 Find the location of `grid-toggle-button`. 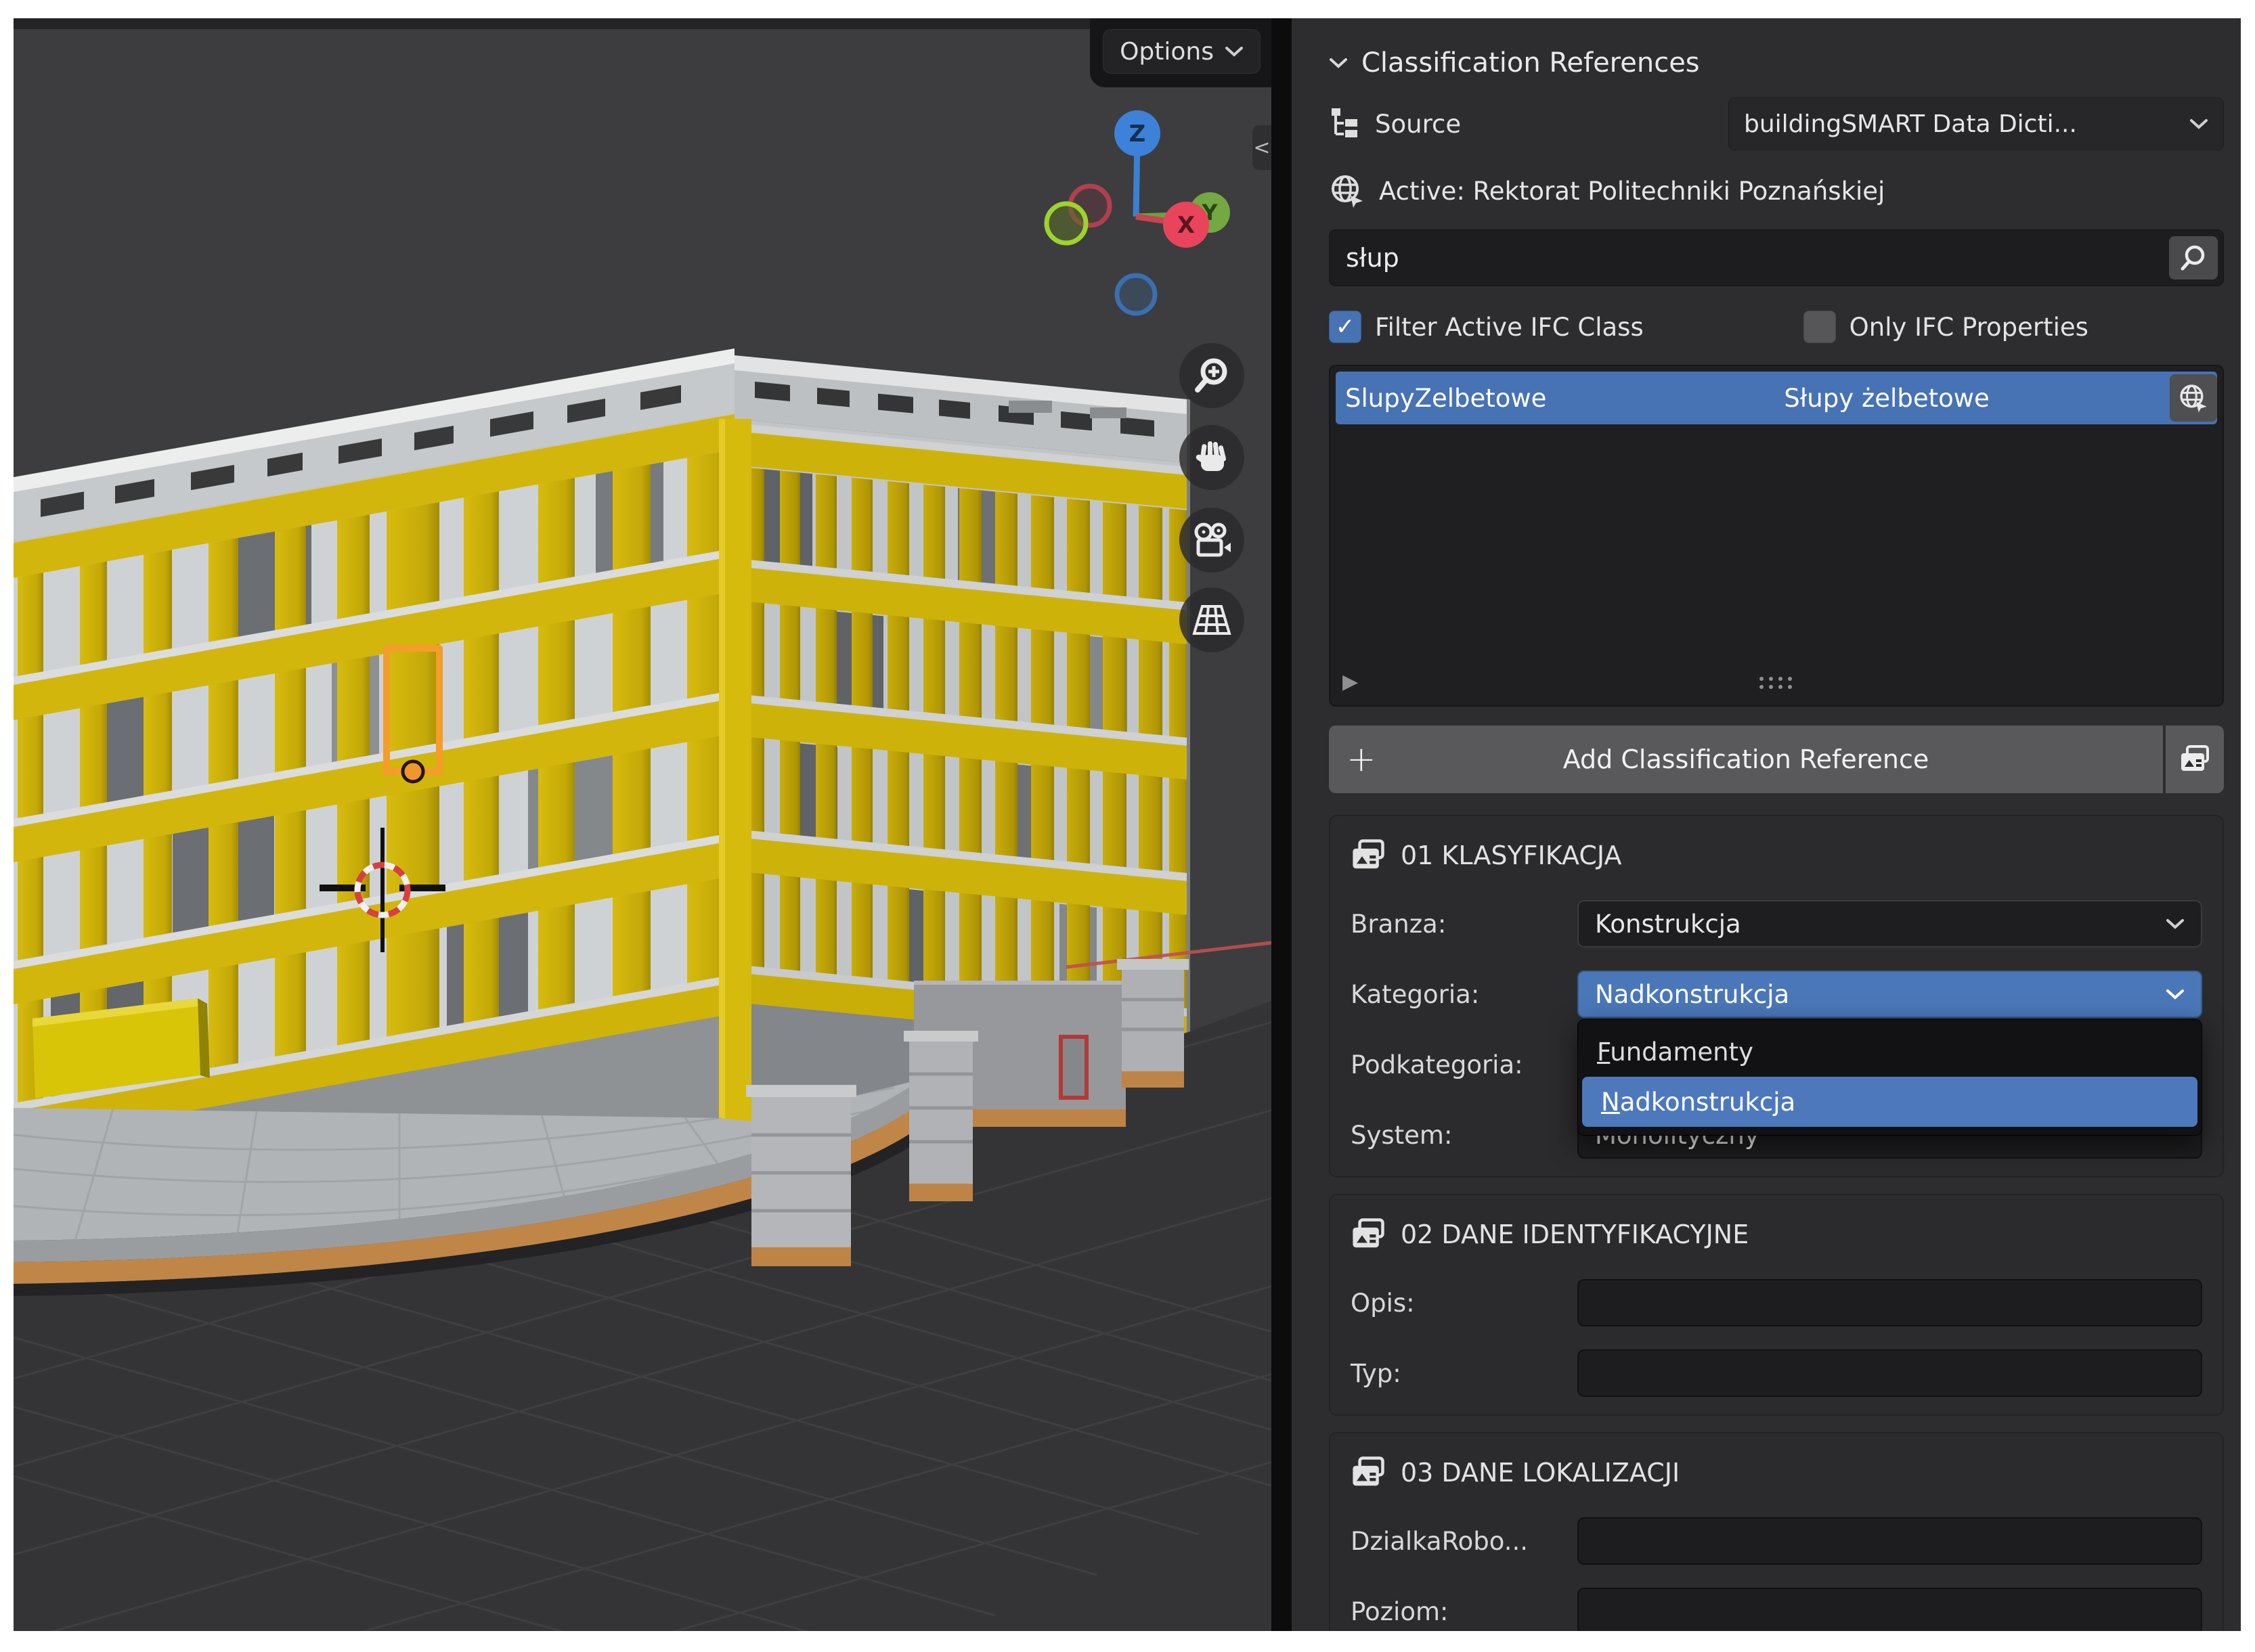

grid-toggle-button is located at coordinates (1211, 619).